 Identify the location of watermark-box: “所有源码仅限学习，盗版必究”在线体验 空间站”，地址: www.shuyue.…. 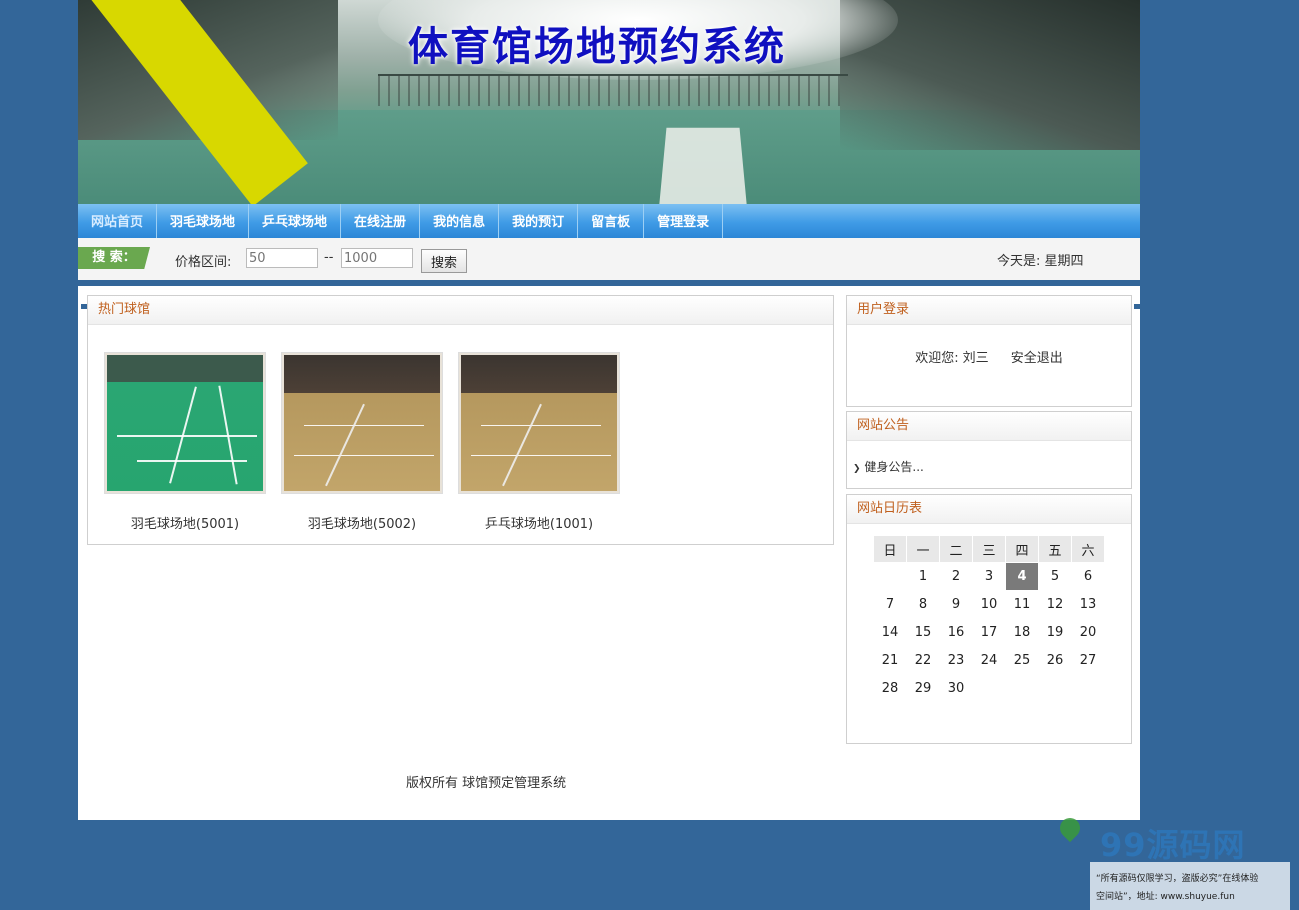
(1190, 886).